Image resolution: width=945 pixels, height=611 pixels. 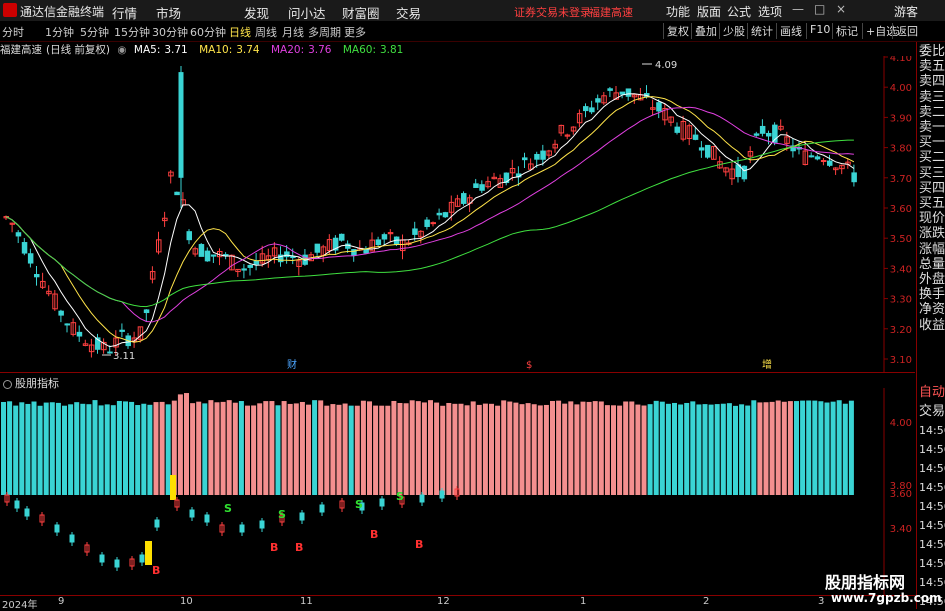 What do you see at coordinates (798, 9) in the screenshot?
I see `minimize-icon: —` at bounding box center [798, 9].